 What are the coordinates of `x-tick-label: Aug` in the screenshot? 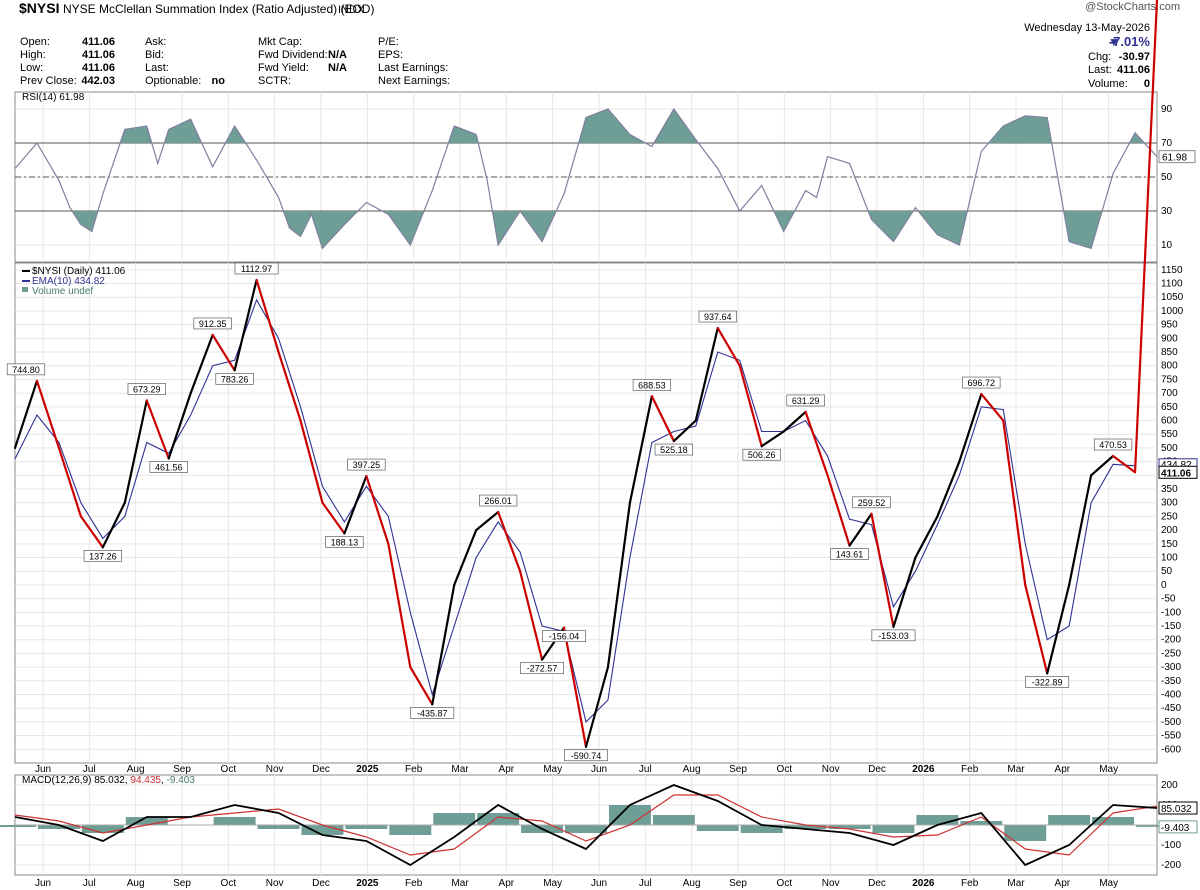 It's located at (692, 769).